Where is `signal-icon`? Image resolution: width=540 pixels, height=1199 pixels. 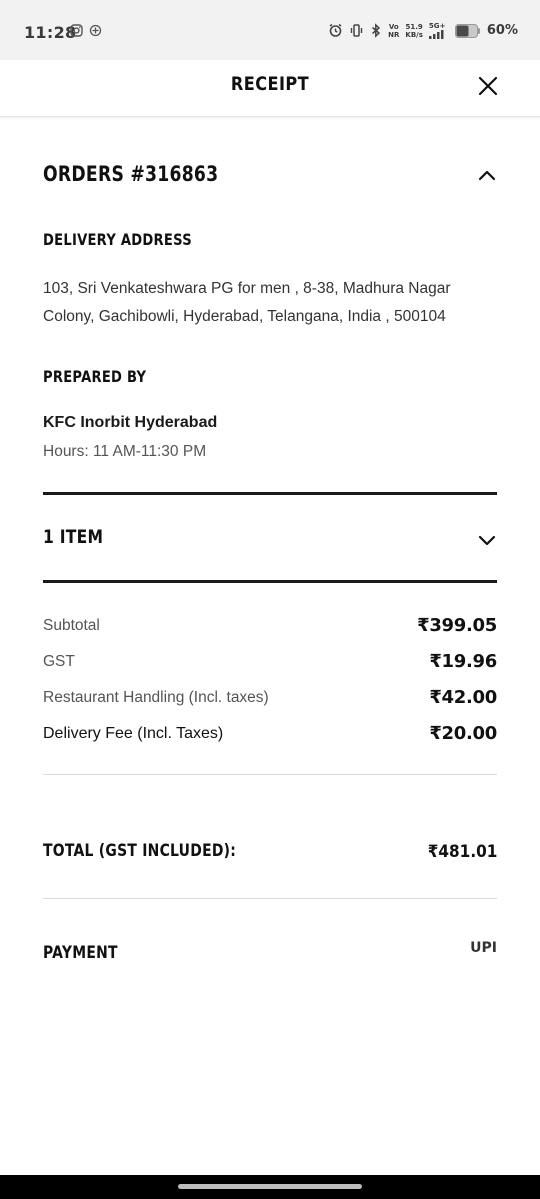 signal-icon is located at coordinates (436, 34).